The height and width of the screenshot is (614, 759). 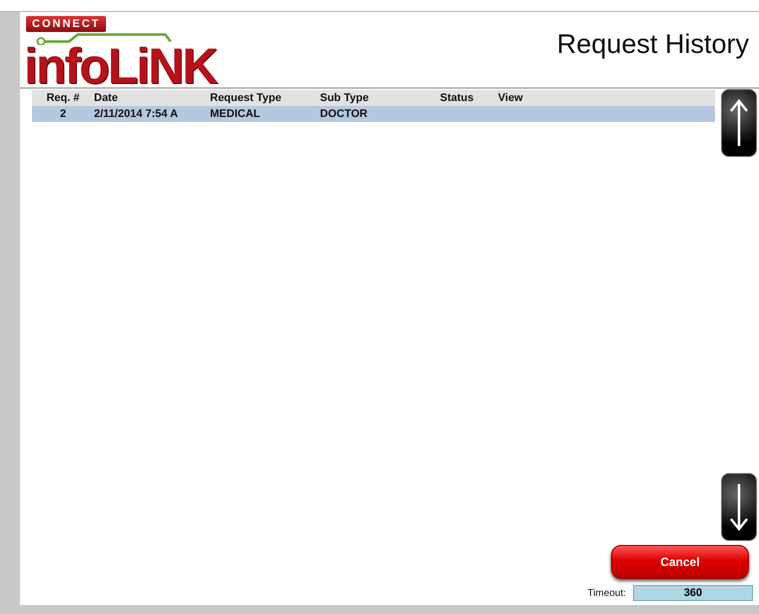 What do you see at coordinates (245, 98) in the screenshot?
I see `column-header: Request Type` at bounding box center [245, 98].